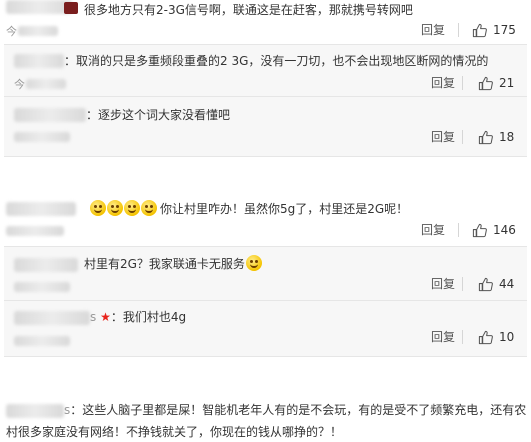  What do you see at coordinates (496, 137) in the screenshot?
I see `like-button: 18` at bounding box center [496, 137].